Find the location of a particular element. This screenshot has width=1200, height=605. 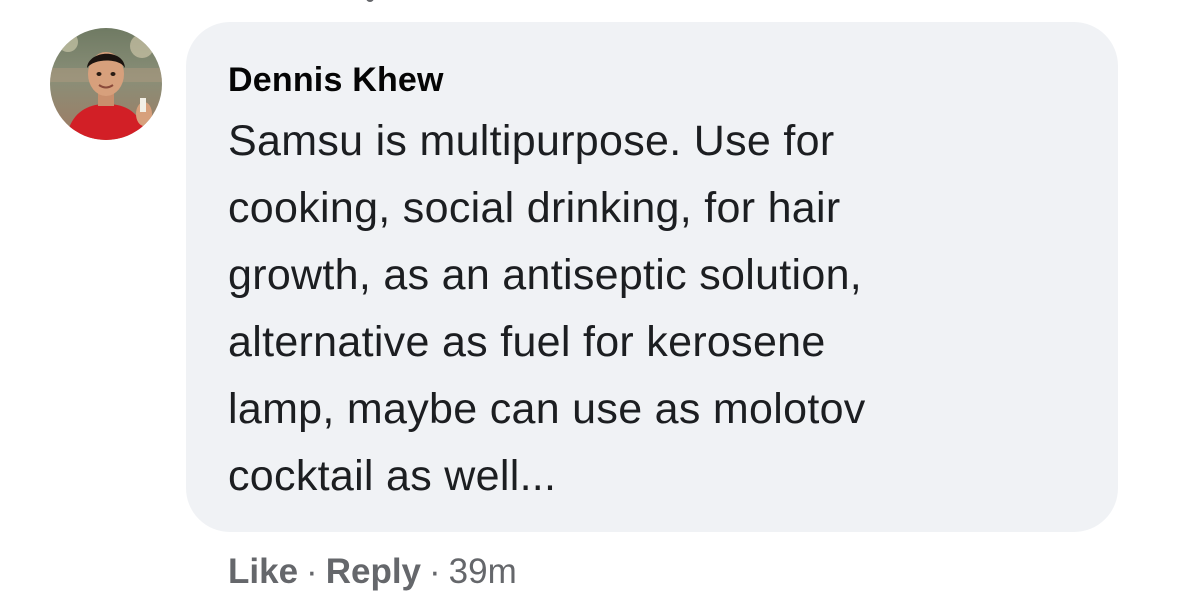

comment-text-line: cooking, social drinking, for hair is located at coordinates (534, 208).